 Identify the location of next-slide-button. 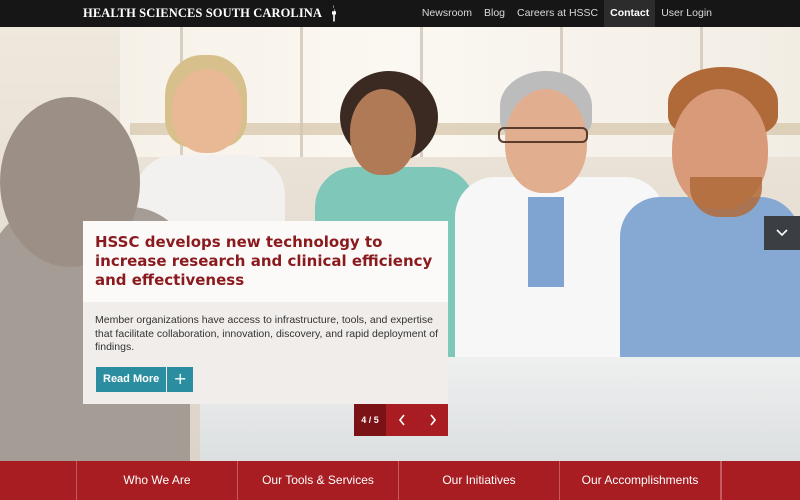
(432, 420).